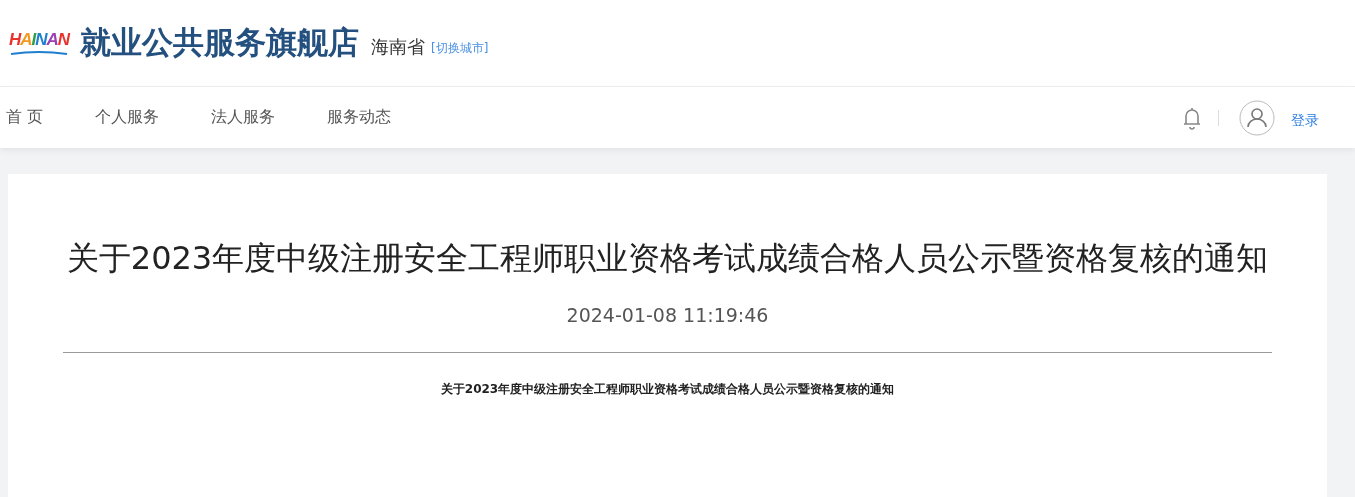 Image resolution: width=1355 pixels, height=497 pixels. I want to click on nav-tab: 首 页, so click(25, 117).